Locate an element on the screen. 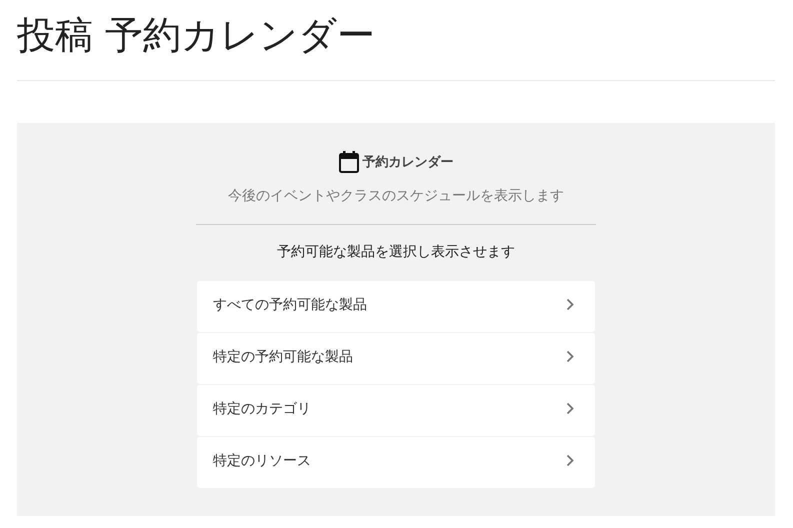 Image resolution: width=793 pixels, height=528 pixels. option-item: すべての予約可能な製品 is located at coordinates (396, 306).